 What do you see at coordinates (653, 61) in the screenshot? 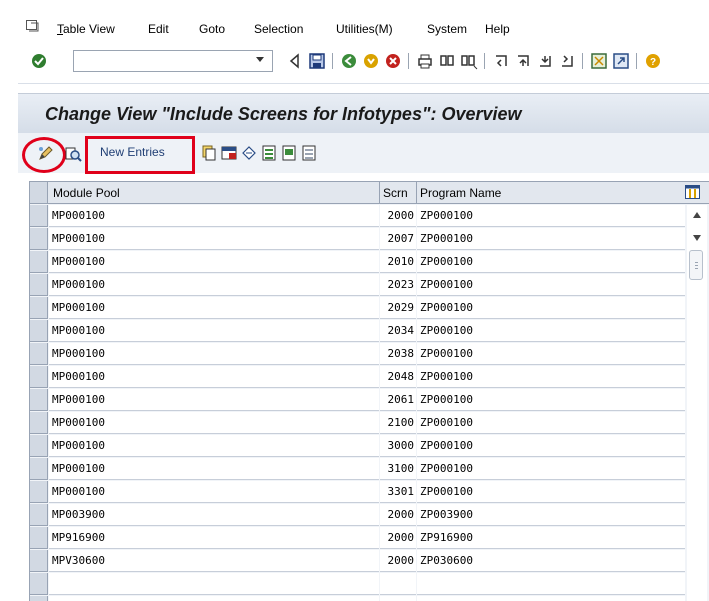
I see `help-icon: ?` at bounding box center [653, 61].